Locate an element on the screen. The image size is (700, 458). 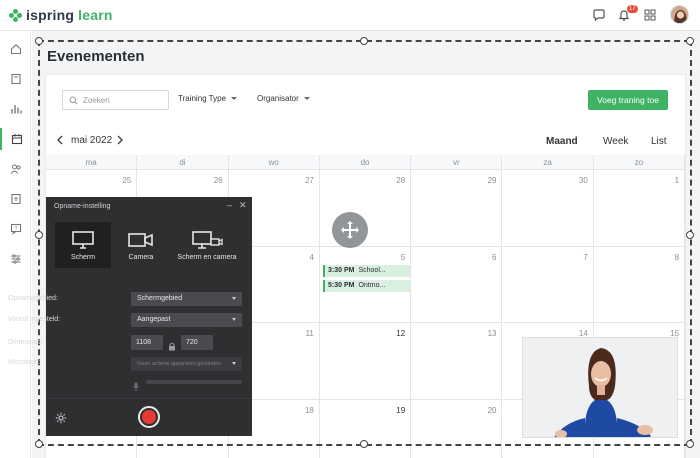
resize-handle-top-left is located at coordinates (39, 41).